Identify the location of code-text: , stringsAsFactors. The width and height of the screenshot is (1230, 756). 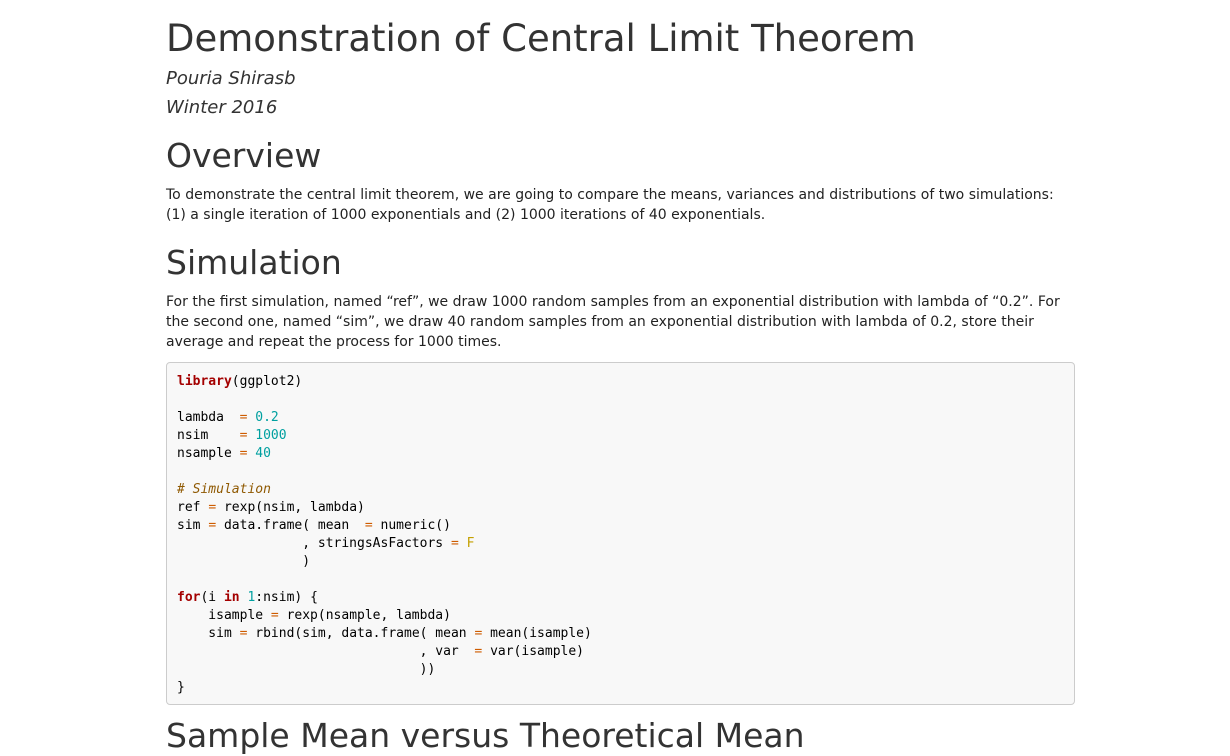
(314, 543).